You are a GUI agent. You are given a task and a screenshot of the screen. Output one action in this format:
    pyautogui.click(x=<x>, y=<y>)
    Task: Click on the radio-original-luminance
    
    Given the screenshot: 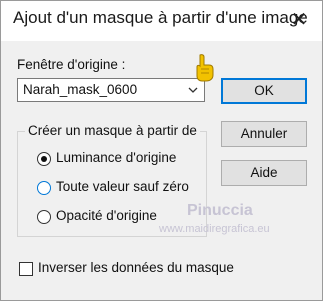 What is the action you would take?
    pyautogui.click(x=44, y=159)
    